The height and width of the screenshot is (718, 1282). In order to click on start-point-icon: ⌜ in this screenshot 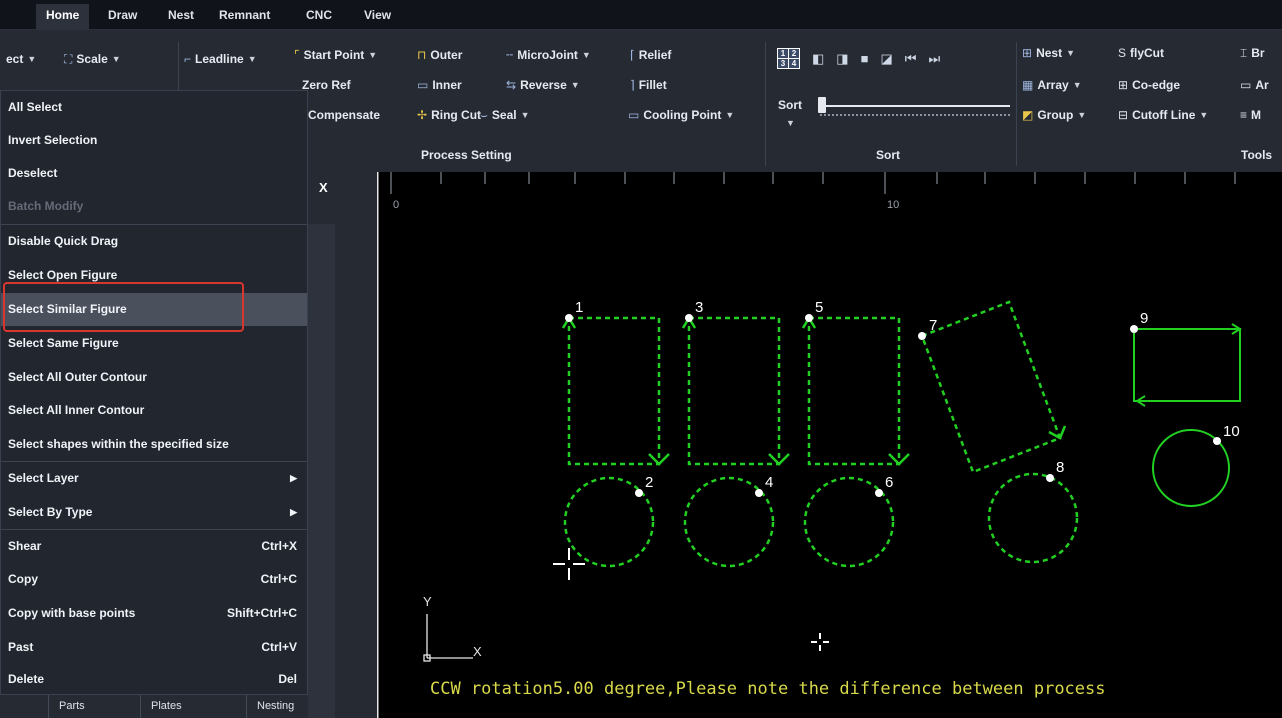, I will do `click(297, 55)`.